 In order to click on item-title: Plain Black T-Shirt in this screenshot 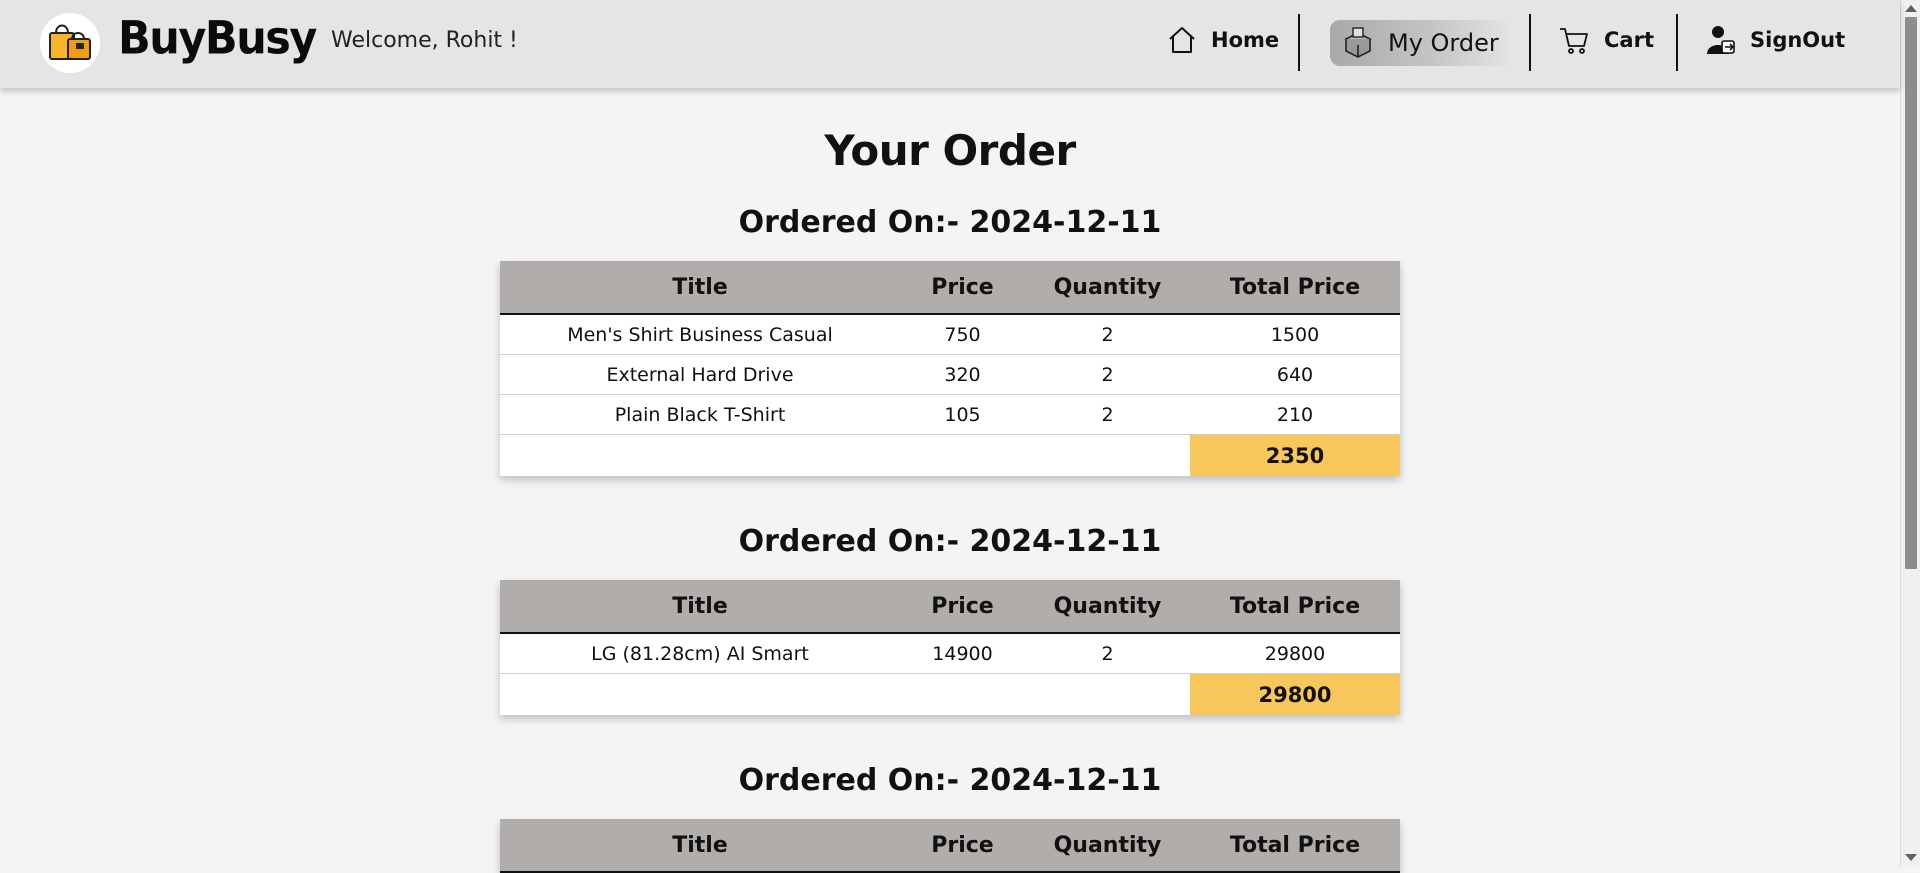, I will do `click(700, 414)`.